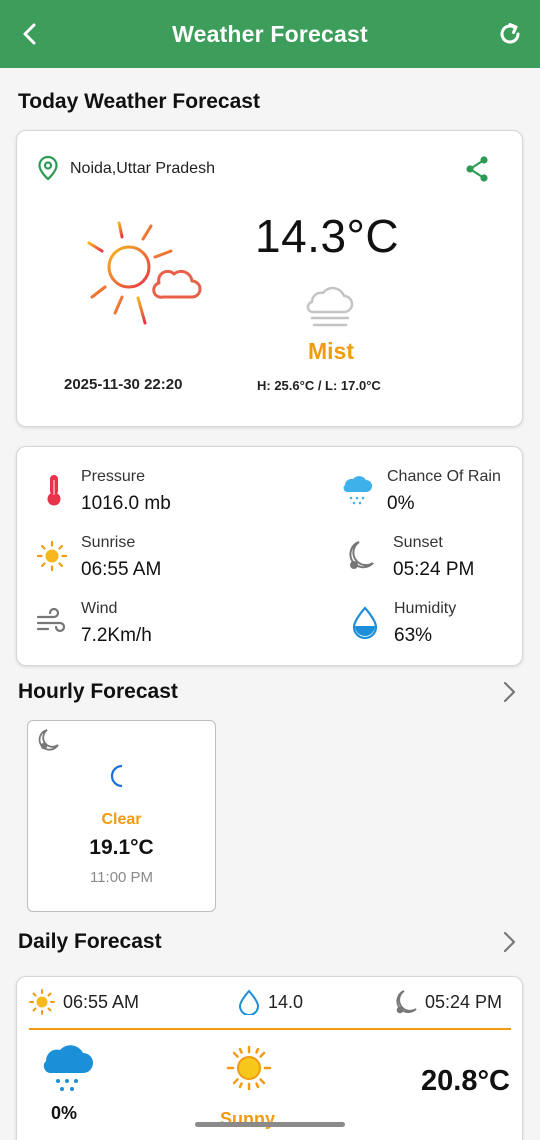 Image resolution: width=540 pixels, height=1140 pixels. I want to click on location-pin-icon, so click(48, 168).